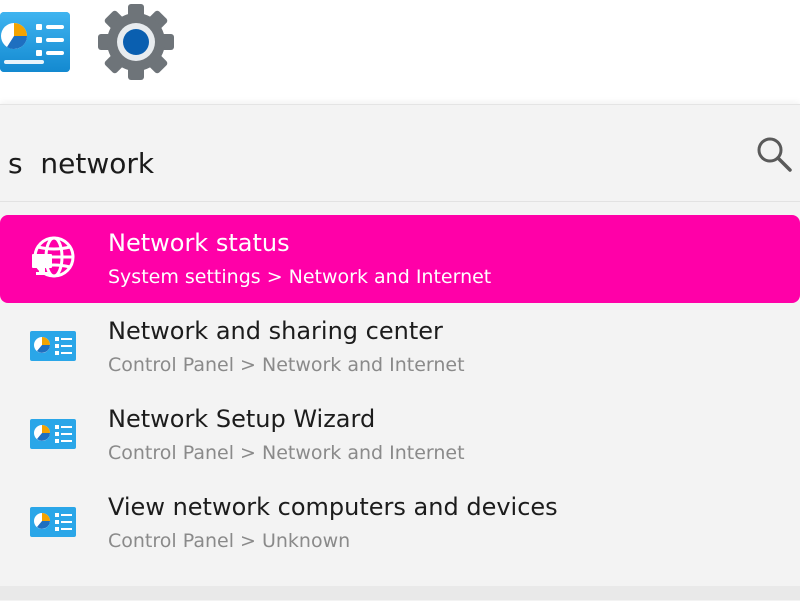 The height and width of the screenshot is (601, 800). I want to click on divider, so click(400, 201).